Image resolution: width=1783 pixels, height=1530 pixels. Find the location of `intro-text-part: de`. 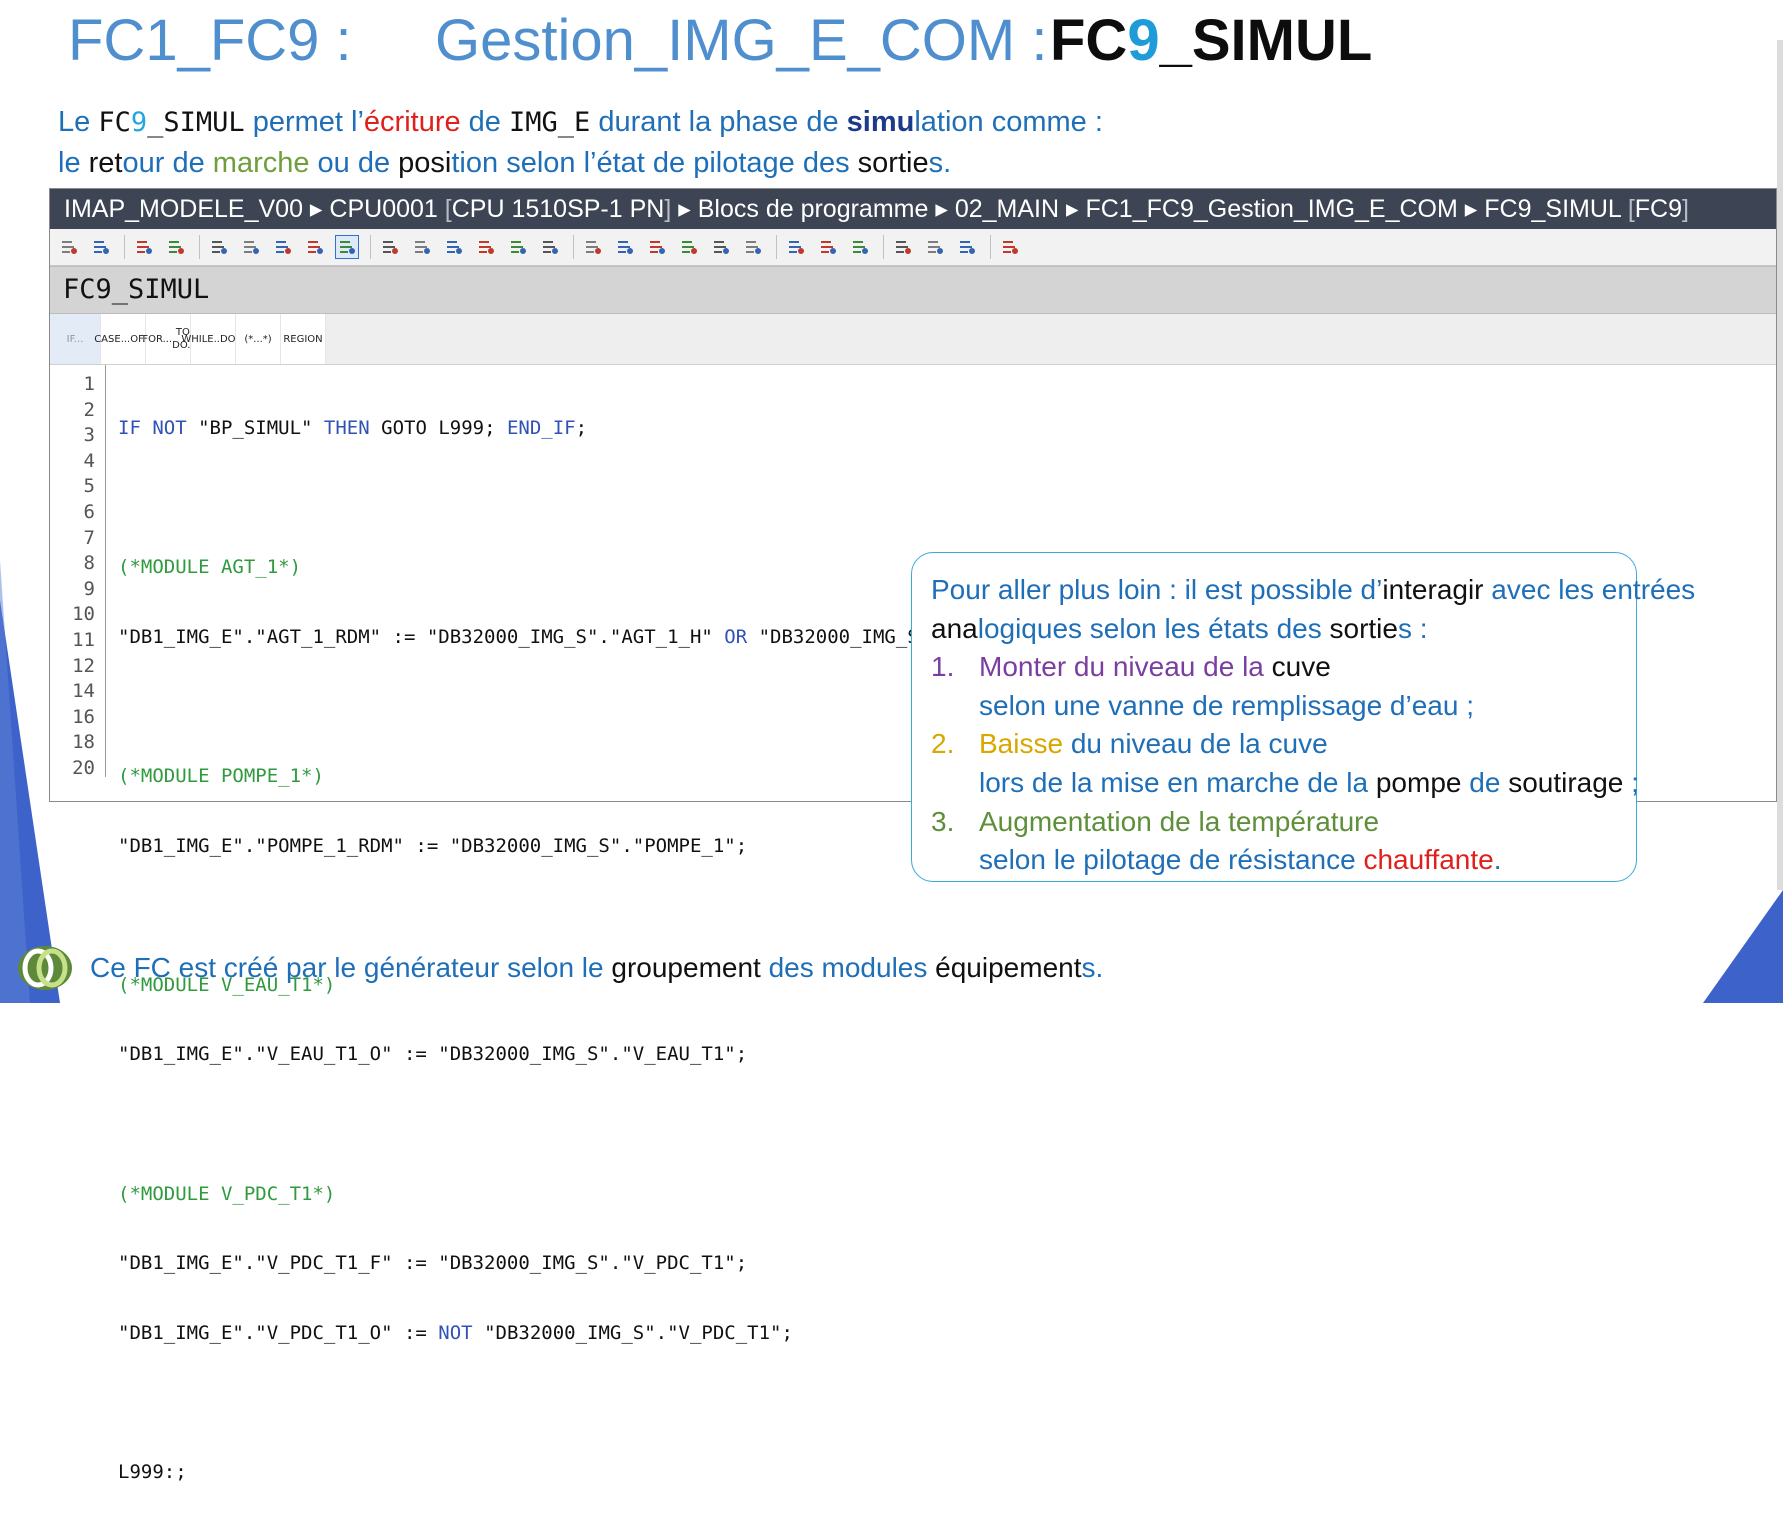

intro-text-part: de is located at coordinates (484, 122).